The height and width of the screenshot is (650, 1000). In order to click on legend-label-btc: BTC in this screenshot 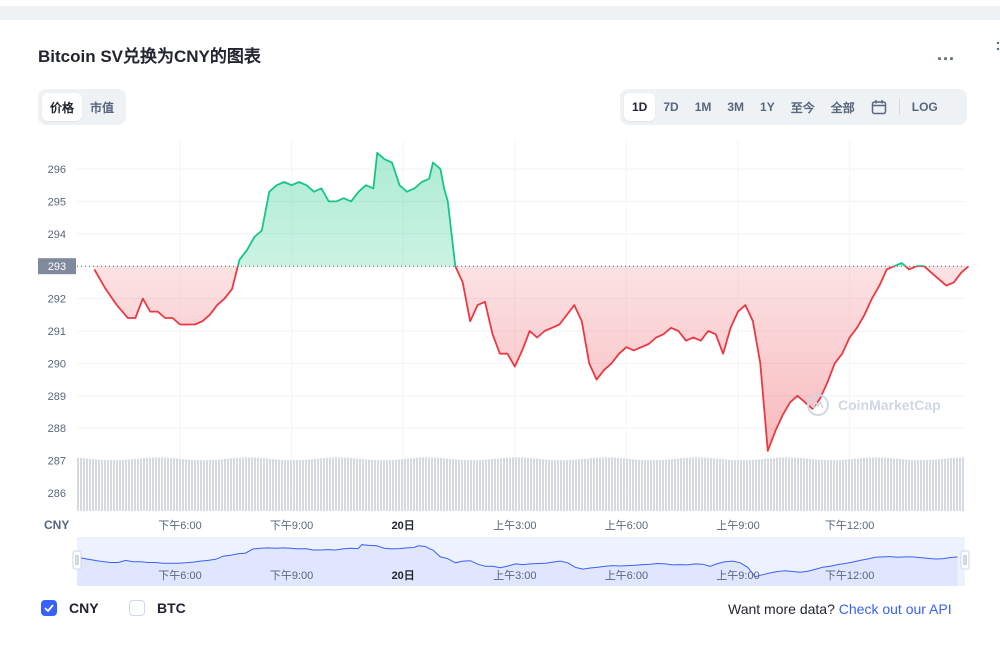, I will do `click(171, 608)`.